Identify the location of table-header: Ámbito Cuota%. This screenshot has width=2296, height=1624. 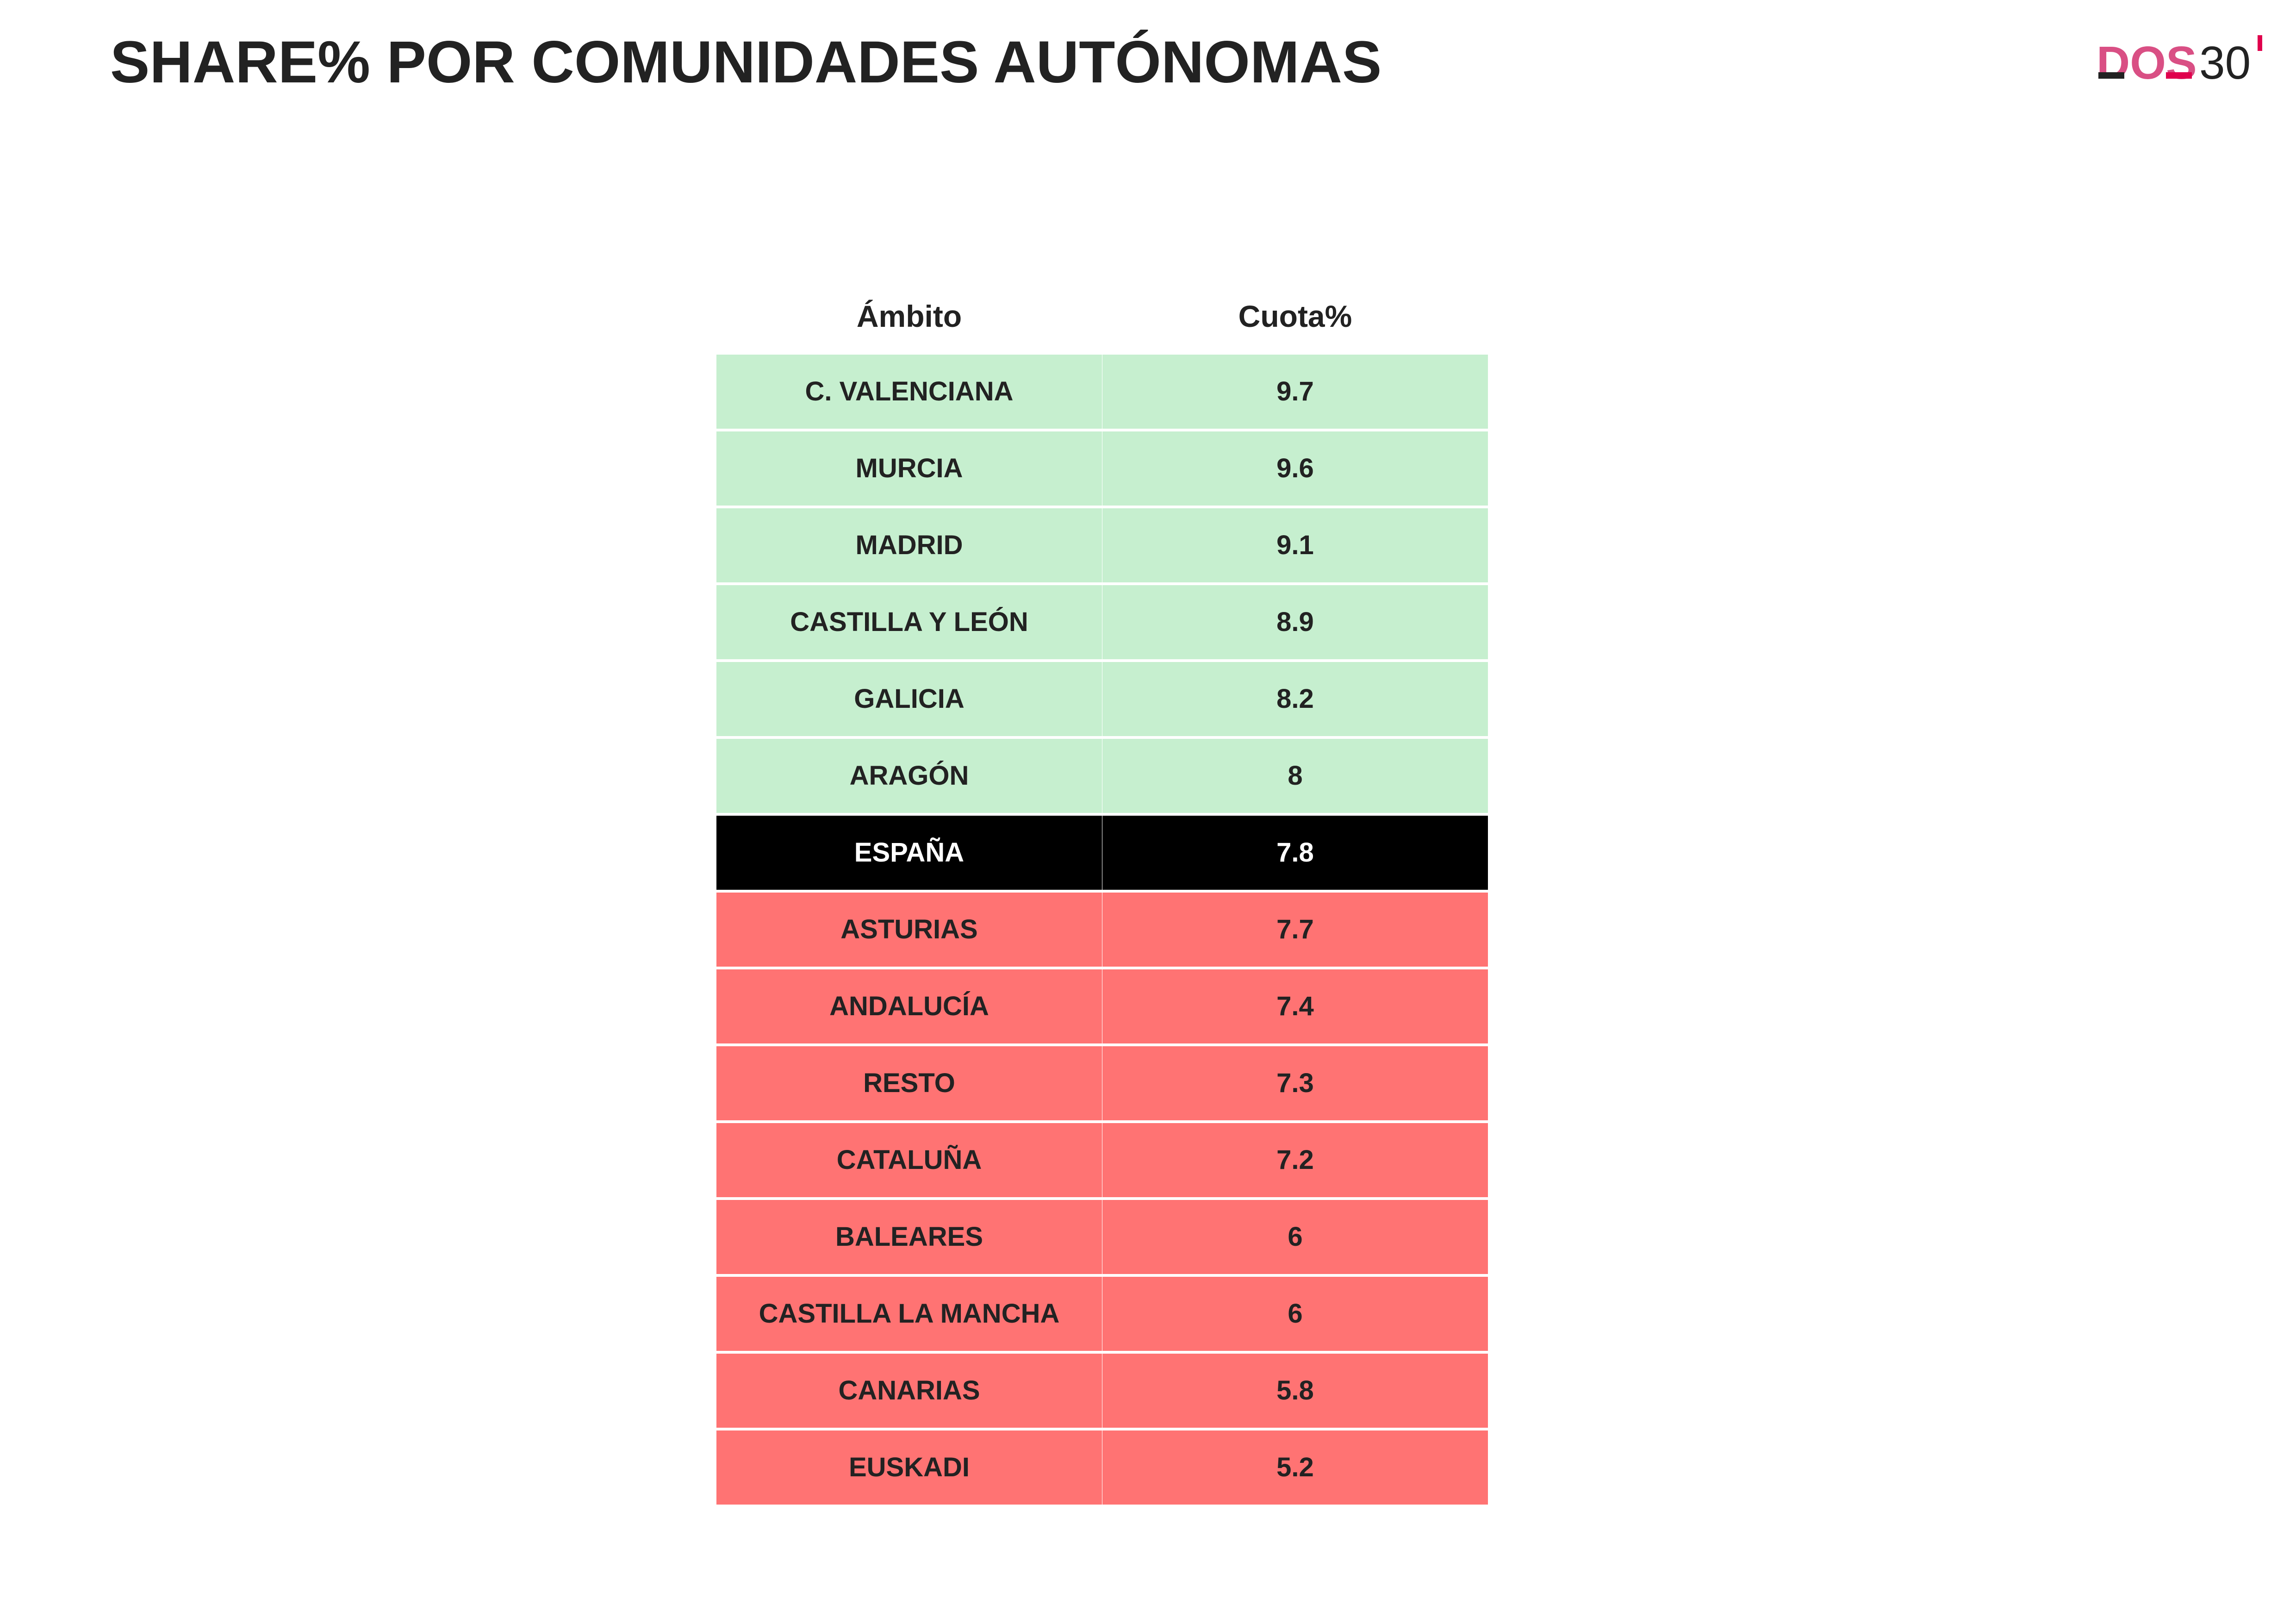
(1102, 316).